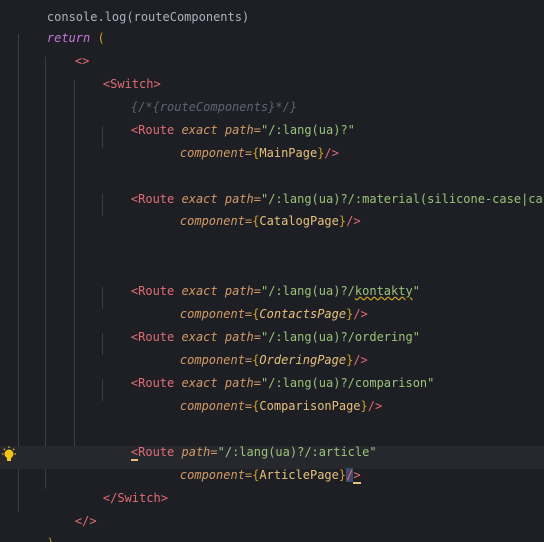 Image resolution: width=544 pixels, height=542 pixels. Describe the element at coordinates (117, 74) in the screenshot. I see `code-line-switch-open: <Switch>` at that location.